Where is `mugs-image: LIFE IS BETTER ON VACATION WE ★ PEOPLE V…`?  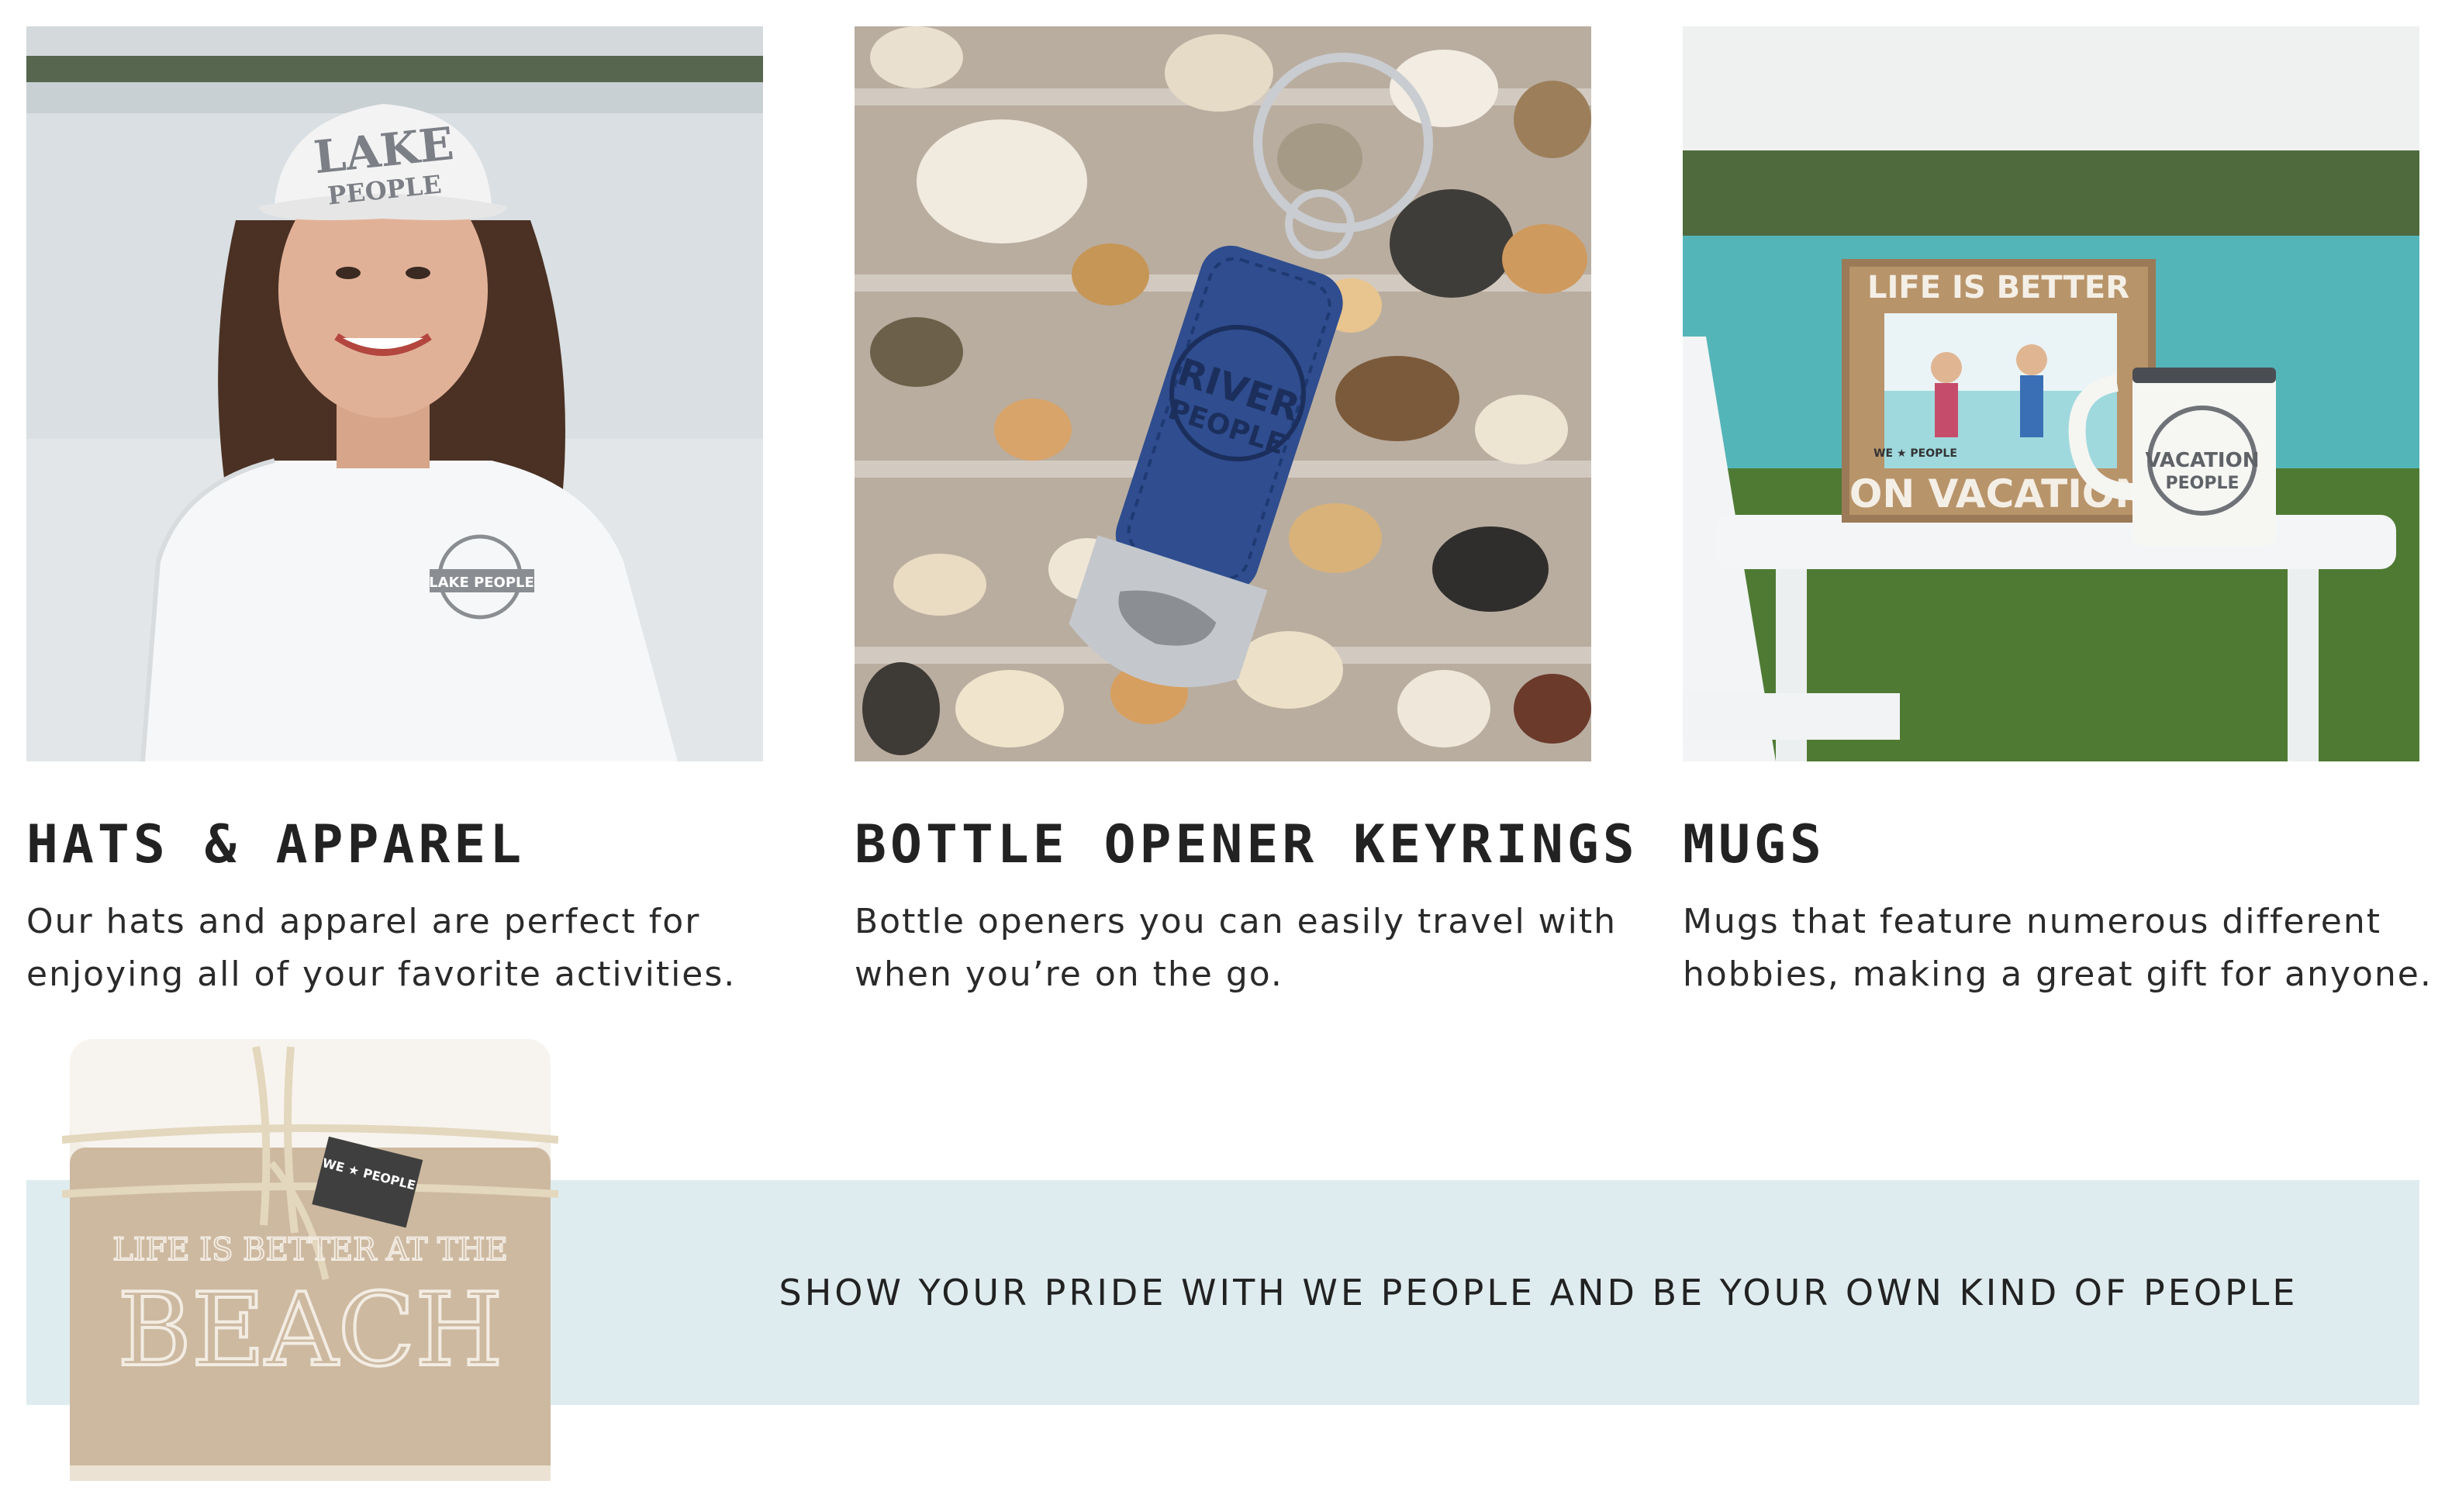
mugs-image: LIFE IS BETTER ON VACATION WE ★ PEOPLE V… is located at coordinates (2051, 393).